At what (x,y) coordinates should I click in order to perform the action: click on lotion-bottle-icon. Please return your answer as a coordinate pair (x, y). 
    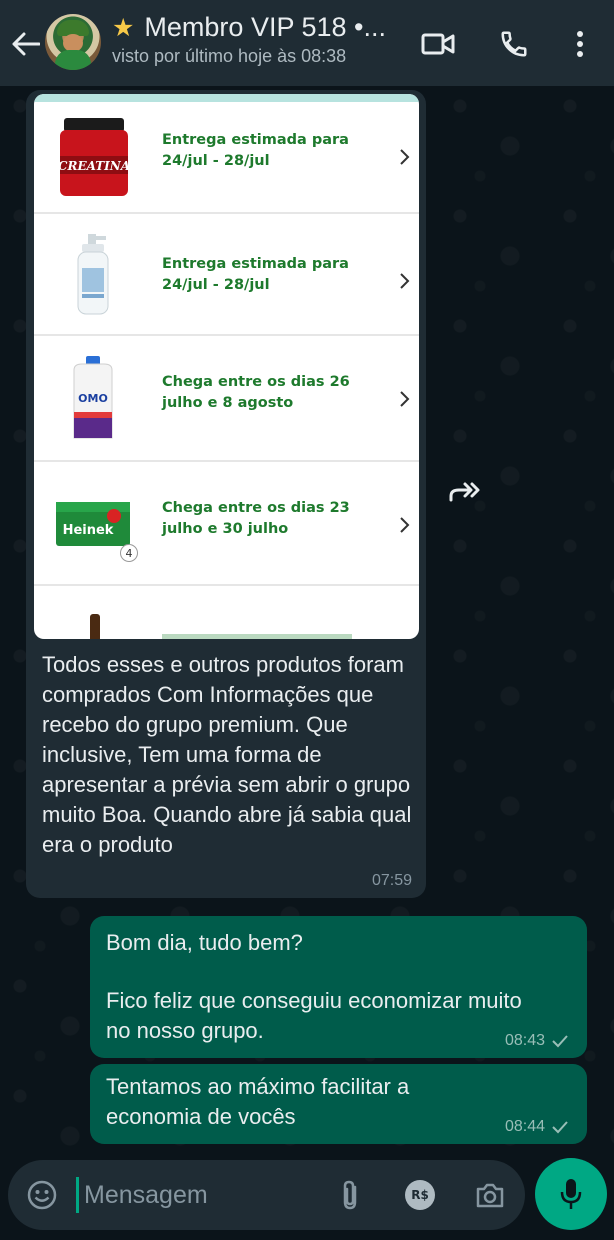
    Looking at the image, I should click on (93, 277).